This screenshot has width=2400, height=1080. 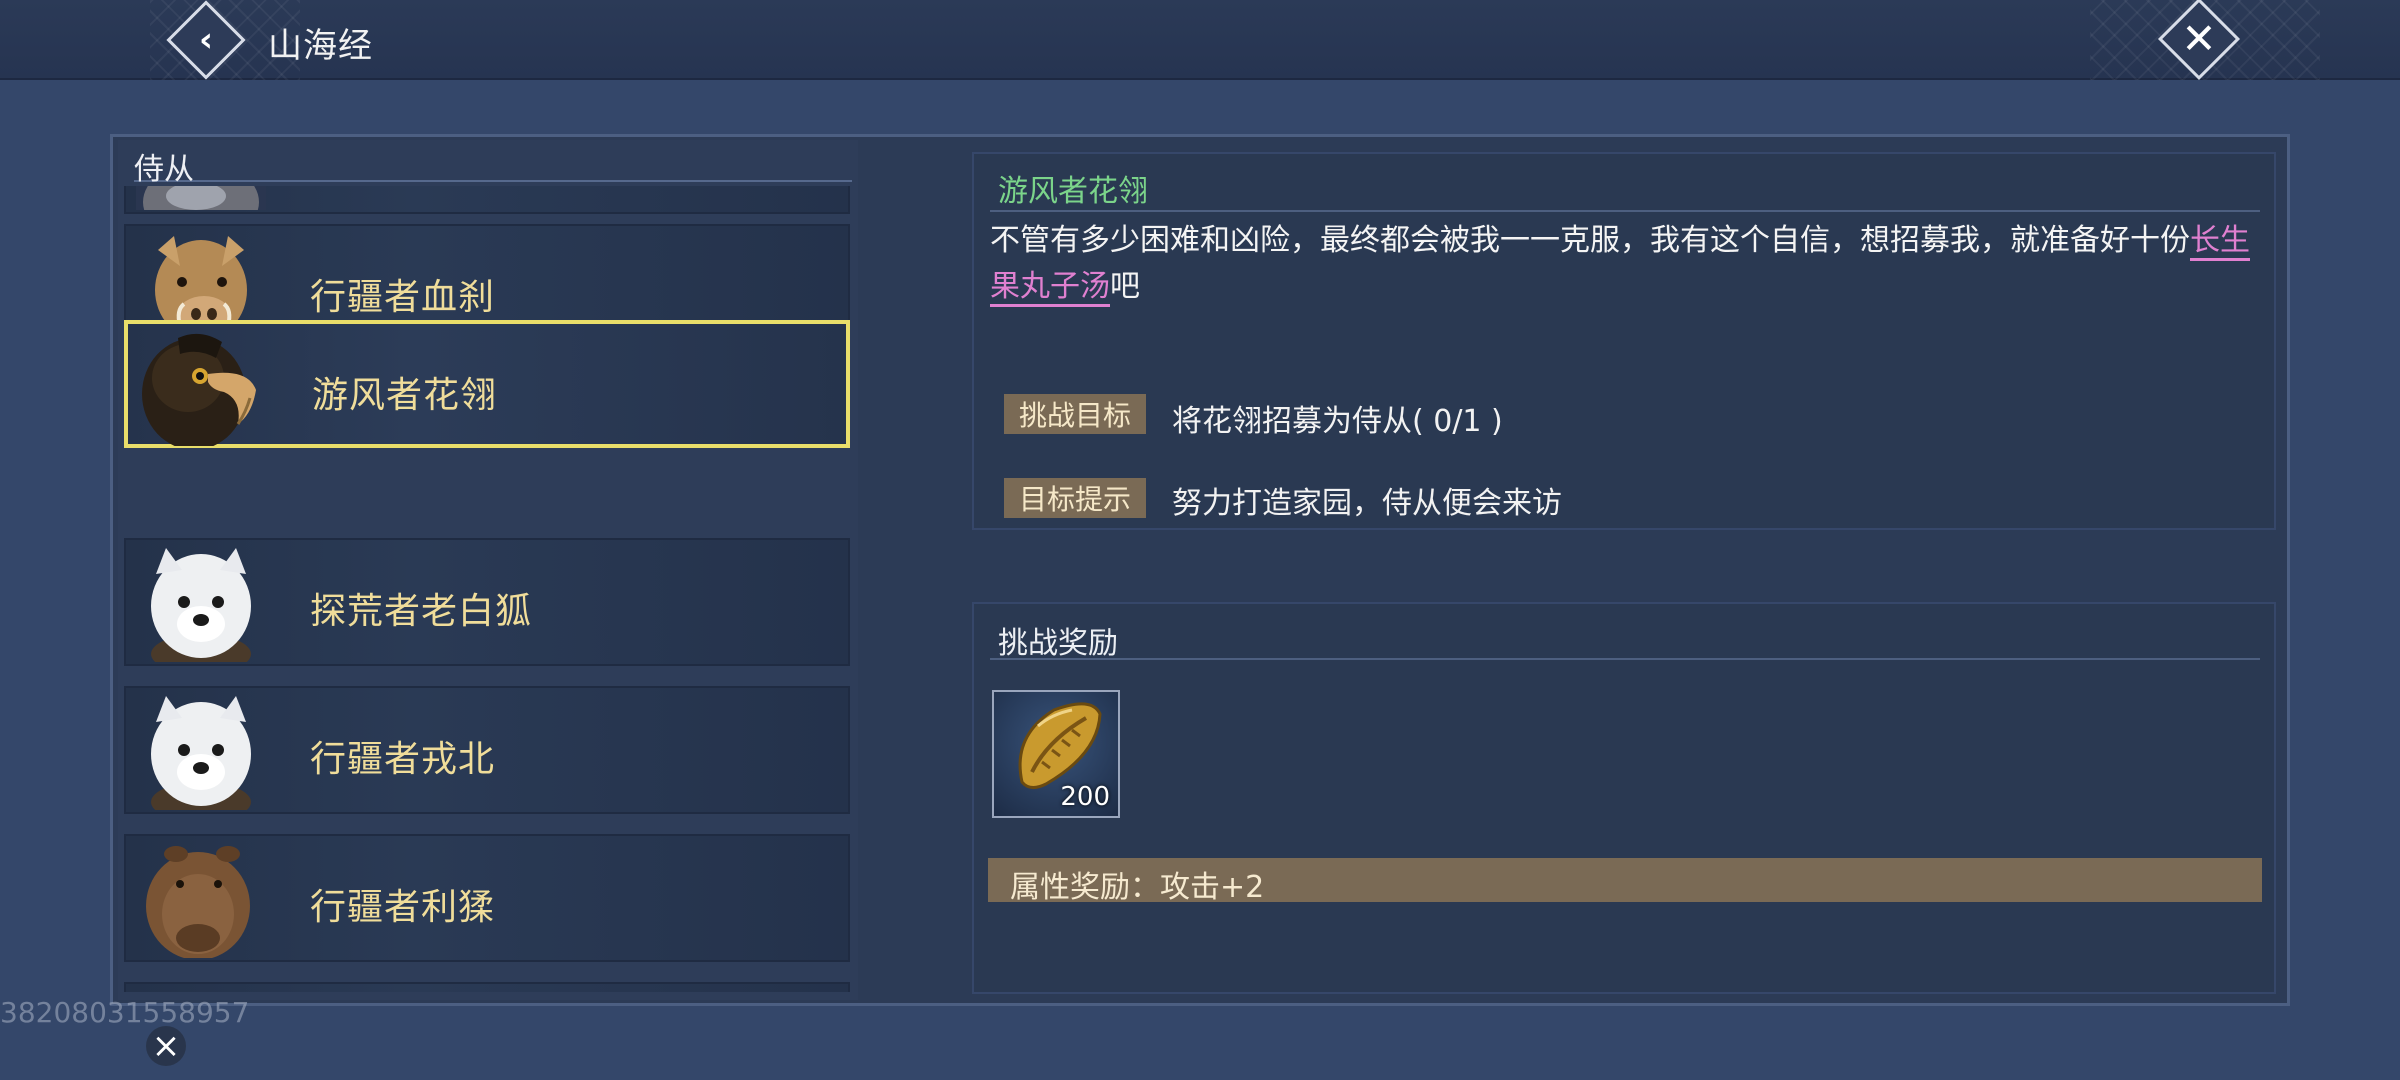 What do you see at coordinates (1590, 240) in the screenshot?
I see `description-text: 不管有多少困难和凶险，最终都会被我一一克服，我有这个自信，想招募我，就准备好十份` at bounding box center [1590, 240].